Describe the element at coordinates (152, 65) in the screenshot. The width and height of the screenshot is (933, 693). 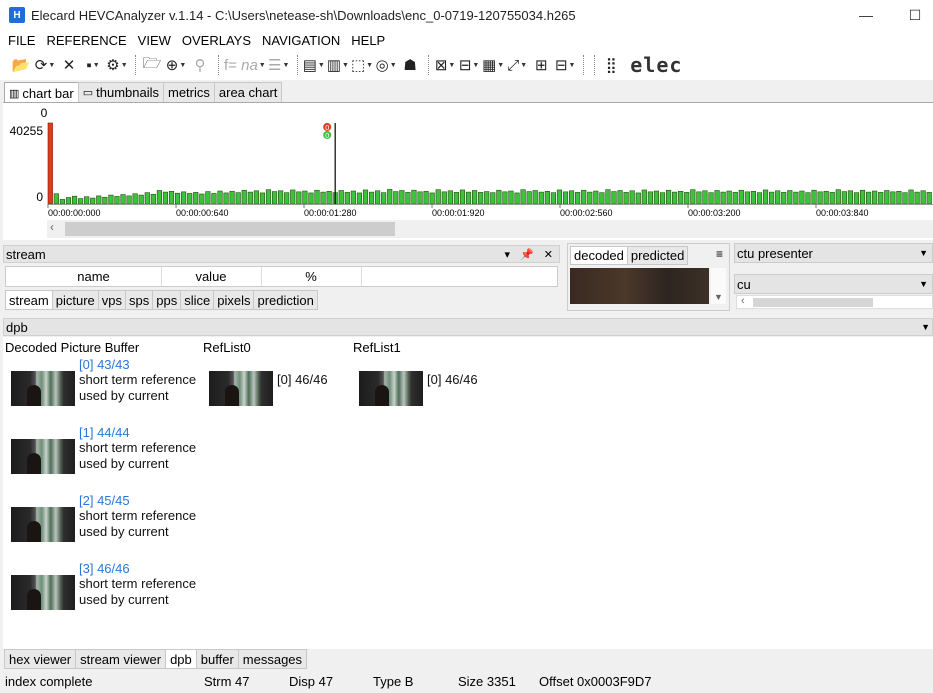
I see `open-reference-icon: 🗁` at that location.